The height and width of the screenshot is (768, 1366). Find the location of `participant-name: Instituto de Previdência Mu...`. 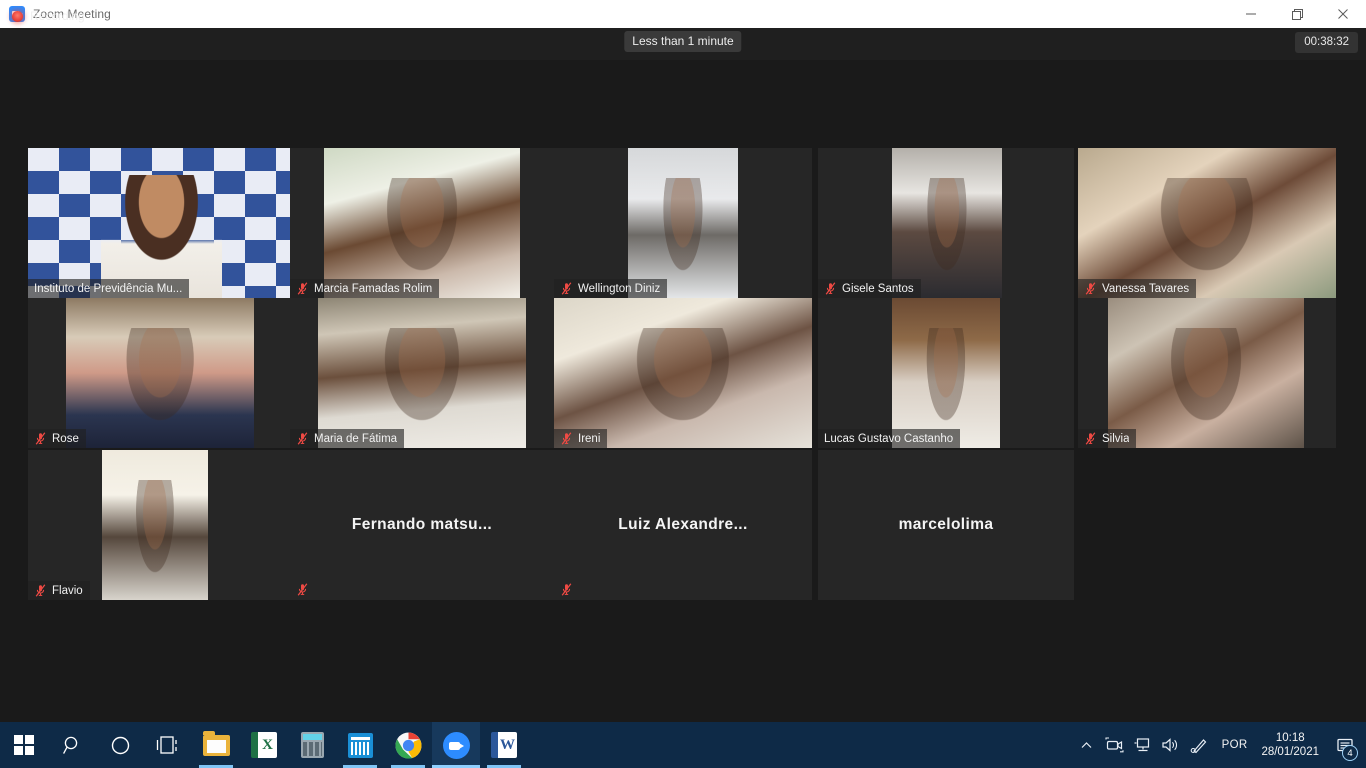

participant-name: Instituto de Previdência Mu... is located at coordinates (108, 288).